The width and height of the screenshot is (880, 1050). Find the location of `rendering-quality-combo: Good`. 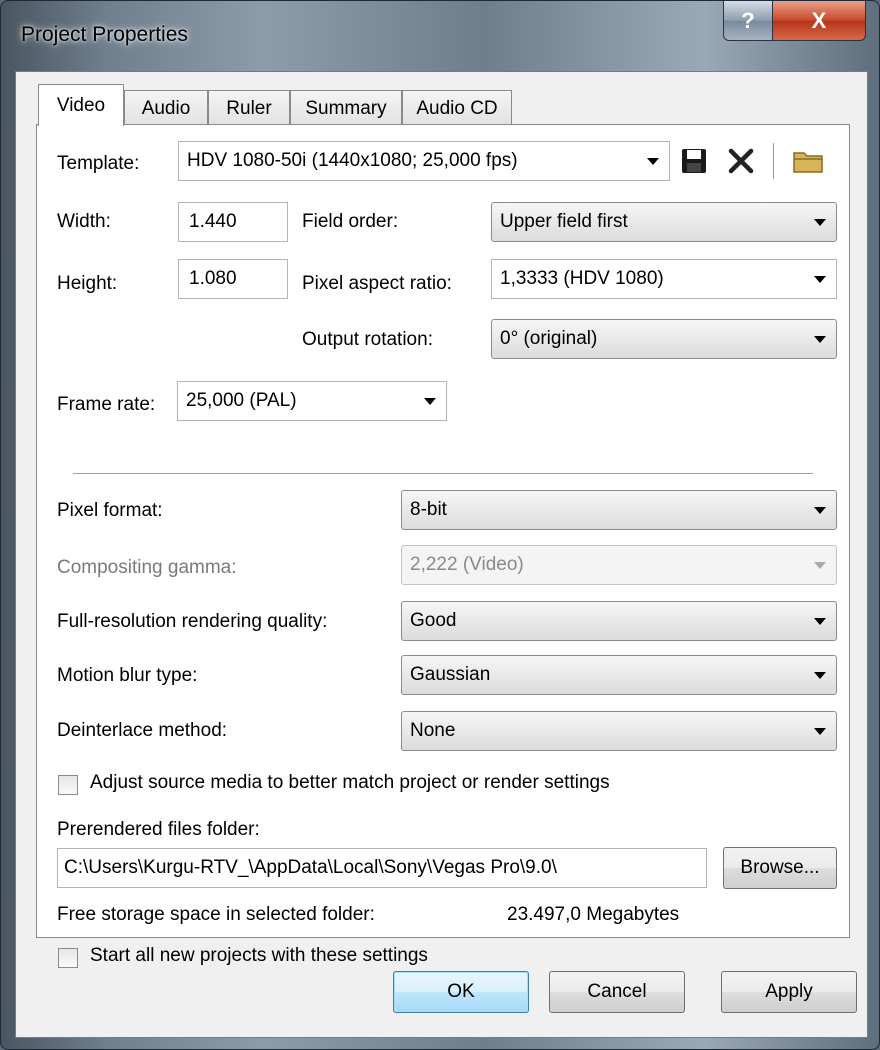

rendering-quality-combo: Good is located at coordinates (619, 621).